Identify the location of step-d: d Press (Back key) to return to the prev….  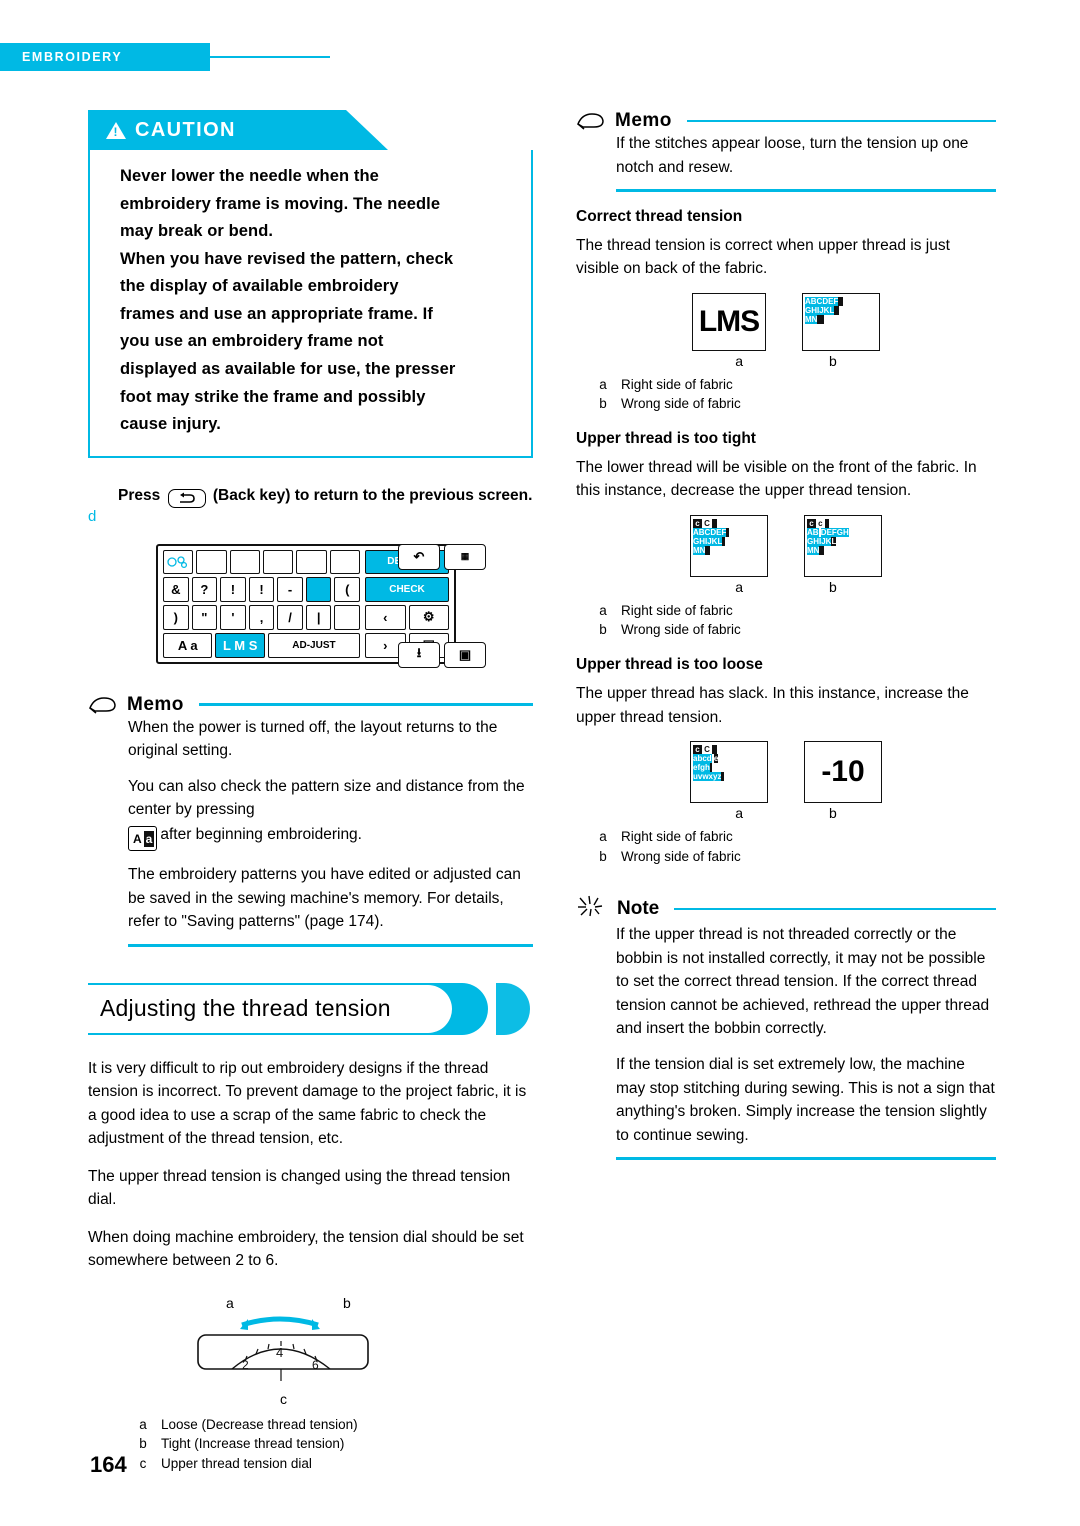
(310, 507).